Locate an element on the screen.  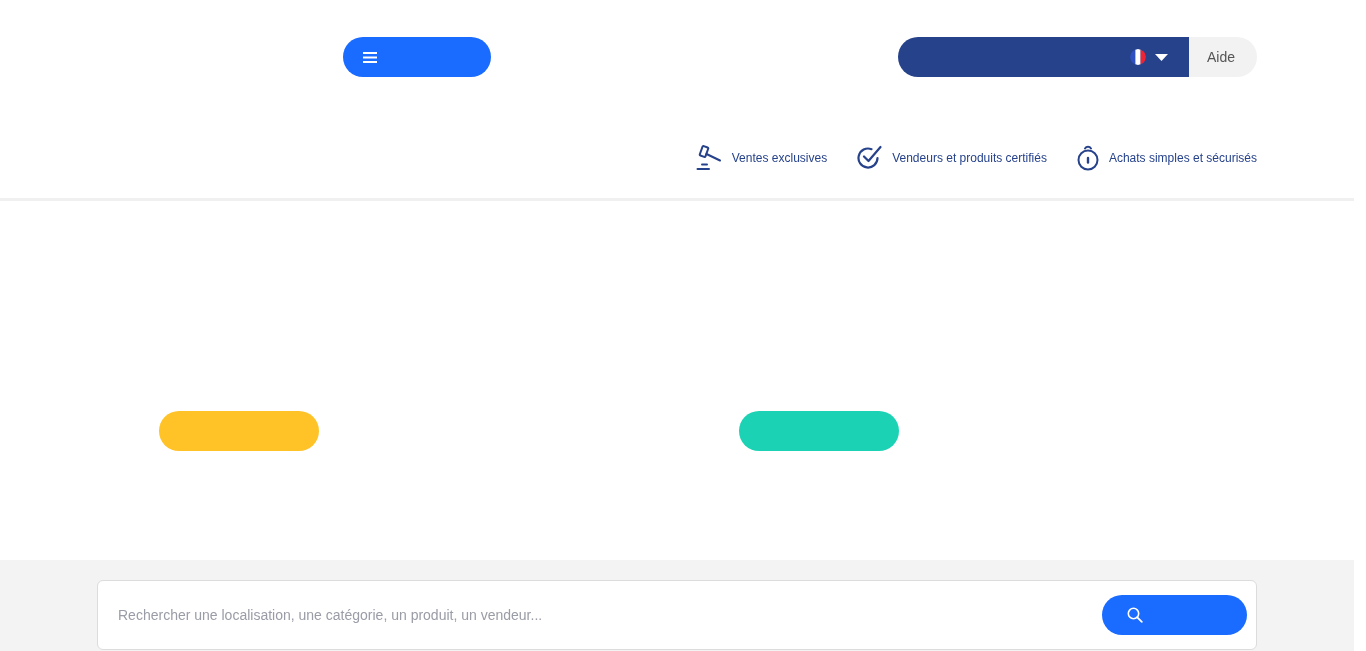
feature-label: Vendeurs et produits certifiés is located at coordinates (969, 158).